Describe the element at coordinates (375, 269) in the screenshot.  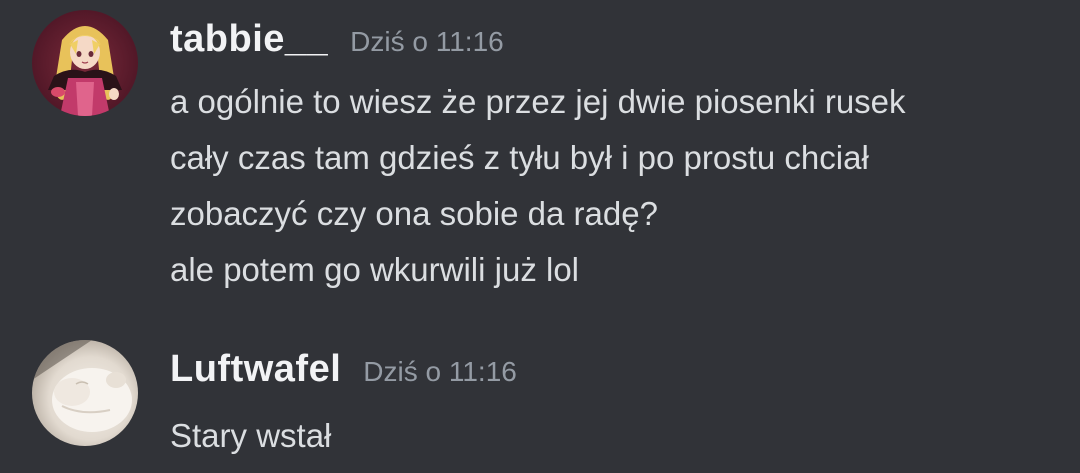
I see `message-text-line: ale potem go wkurwili już lol` at that location.